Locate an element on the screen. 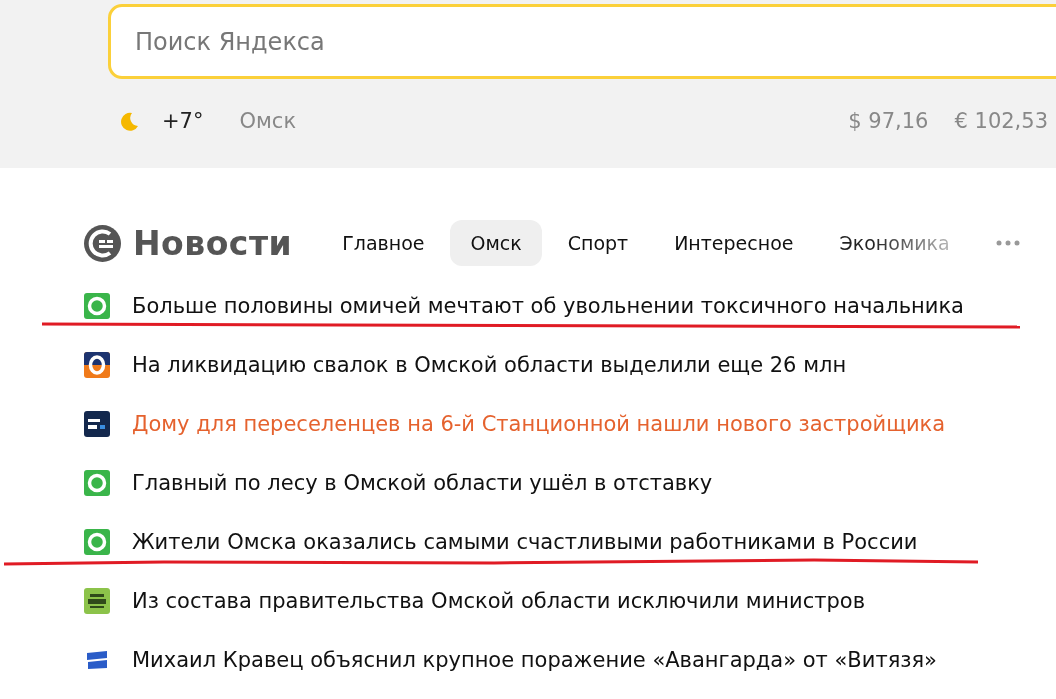 Image resolution: width=1056 pixels, height=699 pixels. moon-icon is located at coordinates (129, 121).